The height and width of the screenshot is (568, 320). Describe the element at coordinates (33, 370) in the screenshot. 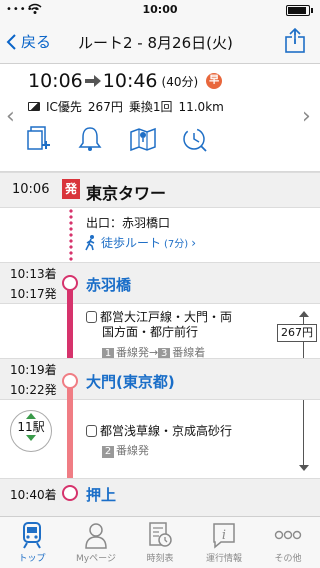

I see `stop2-arrival: 10:19着` at that location.